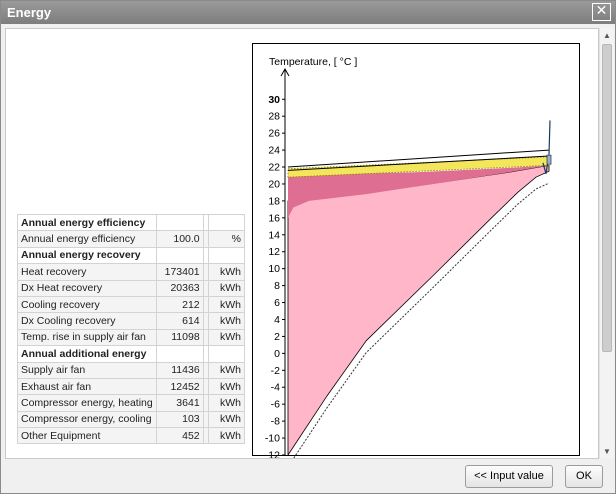 The width and height of the screenshot is (616, 494). I want to click on table-row: Cooling recovery 212 kWh, so click(131, 304).